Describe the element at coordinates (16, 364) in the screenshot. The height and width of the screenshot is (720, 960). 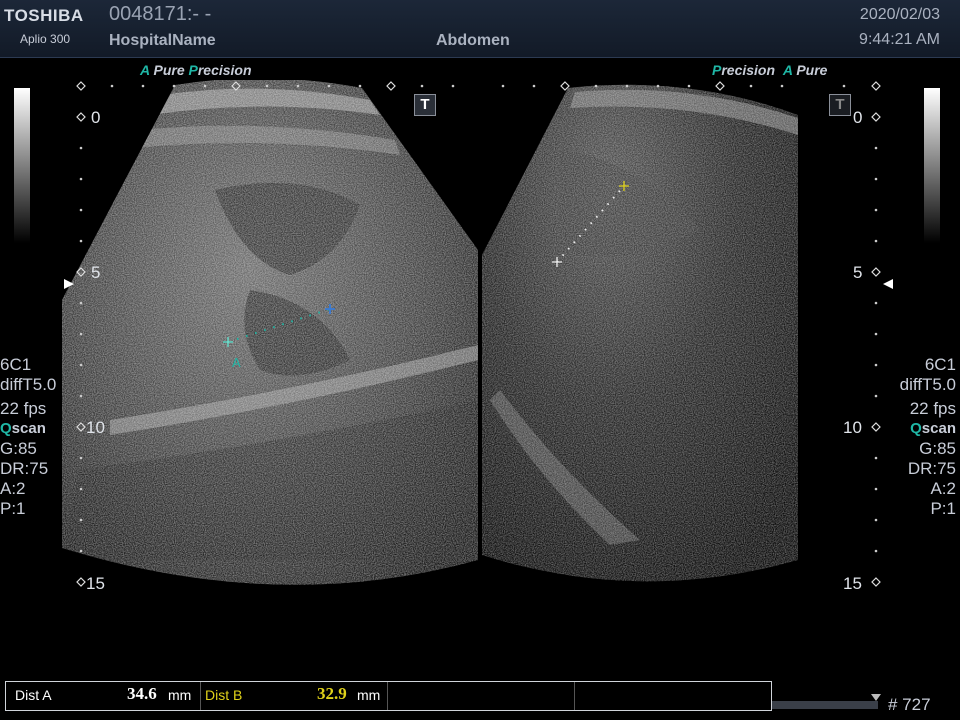
I see `left-probe: 6C1` at that location.